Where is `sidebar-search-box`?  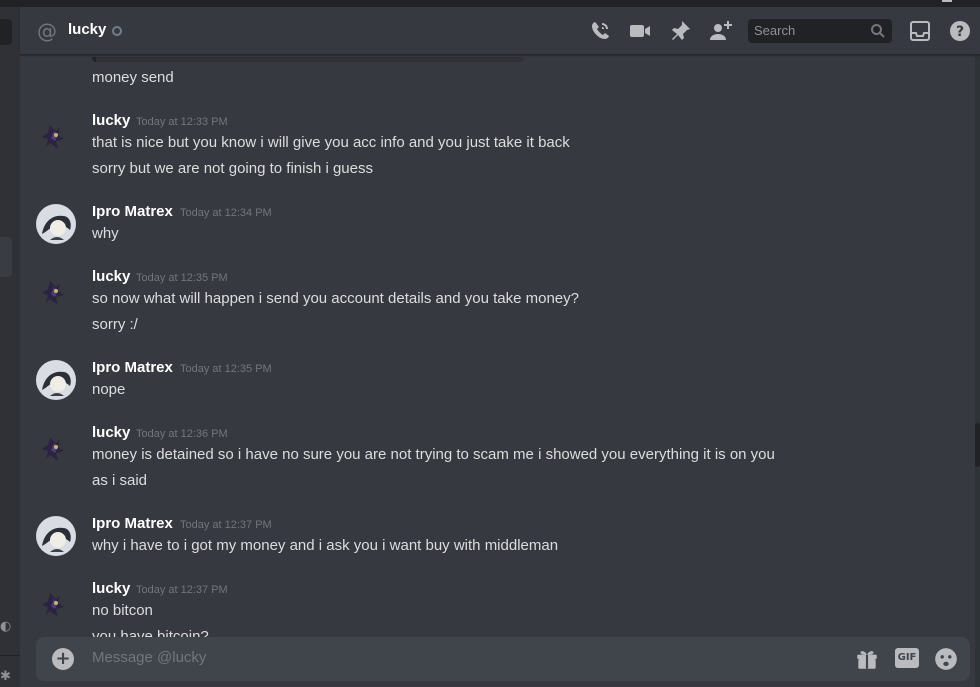 sidebar-search-box is located at coordinates (6, 32).